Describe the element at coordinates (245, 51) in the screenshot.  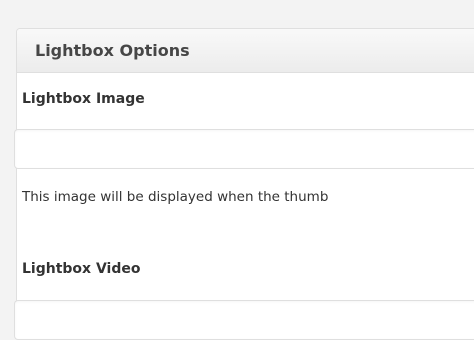
I see `panel-header: Lightbox Options` at that location.